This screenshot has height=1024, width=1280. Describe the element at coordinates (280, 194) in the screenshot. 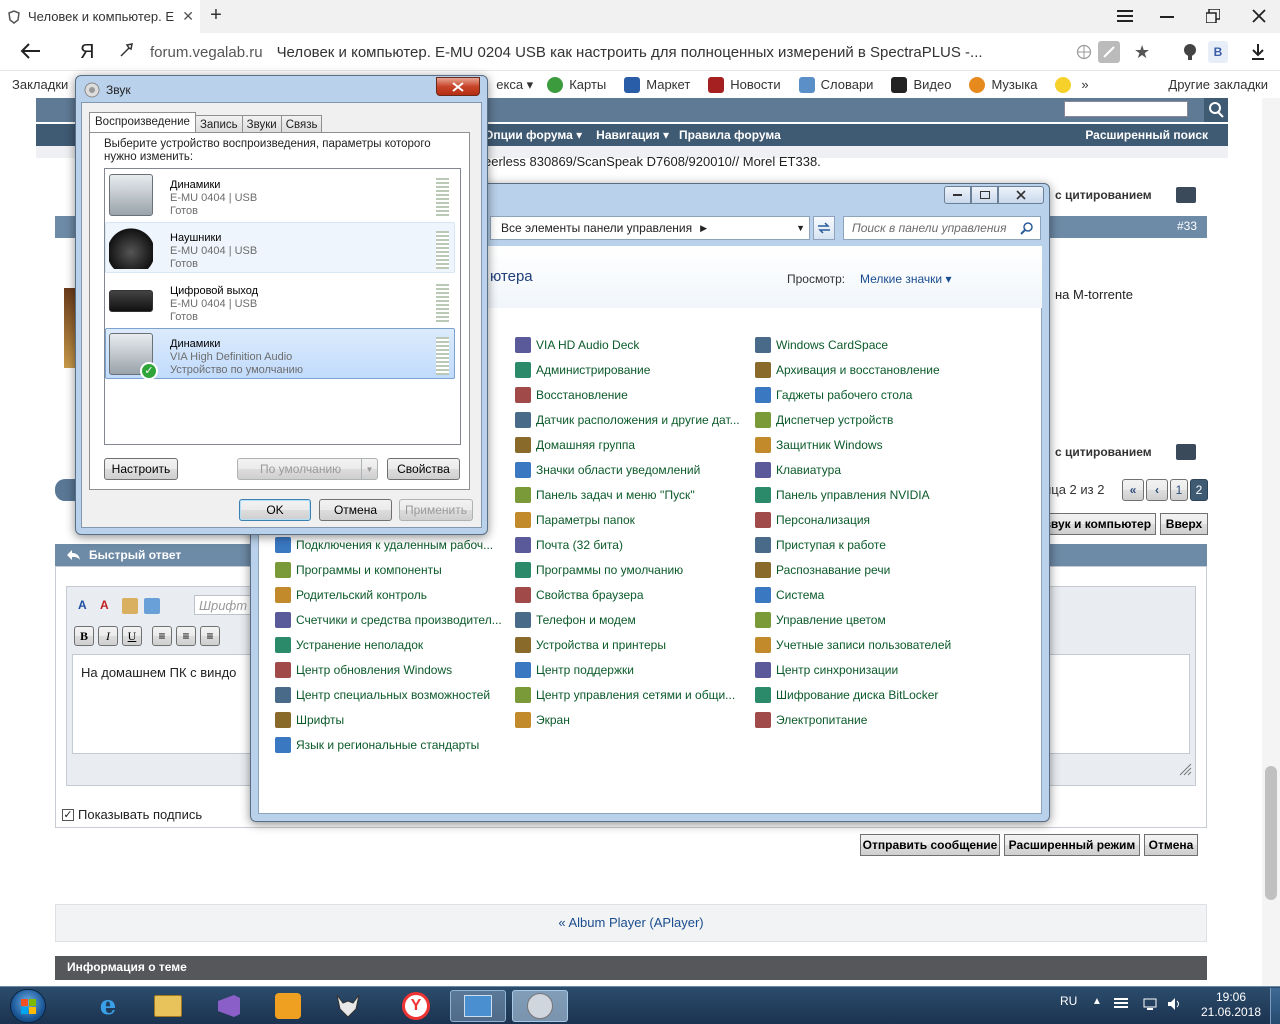

I see `device-item: Динамики E-MU 0404 | USB Готов` at that location.